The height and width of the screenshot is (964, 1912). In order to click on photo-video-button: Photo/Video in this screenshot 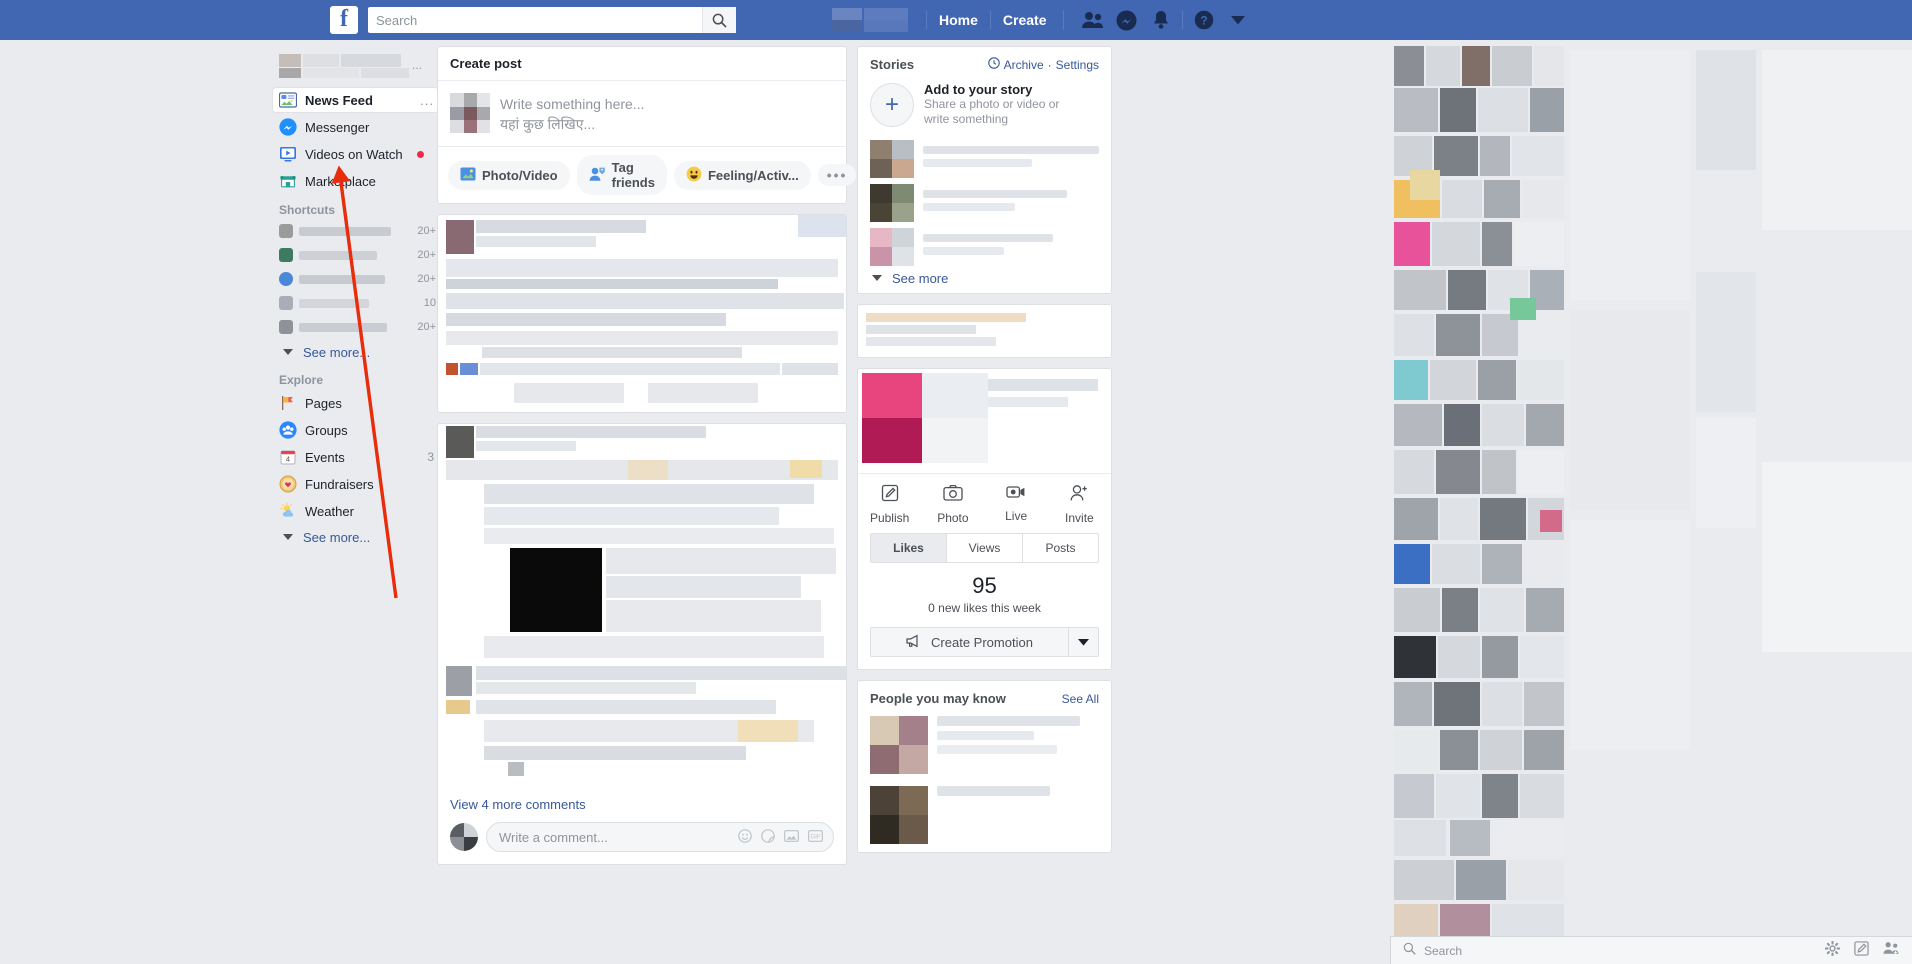, I will do `click(509, 175)`.